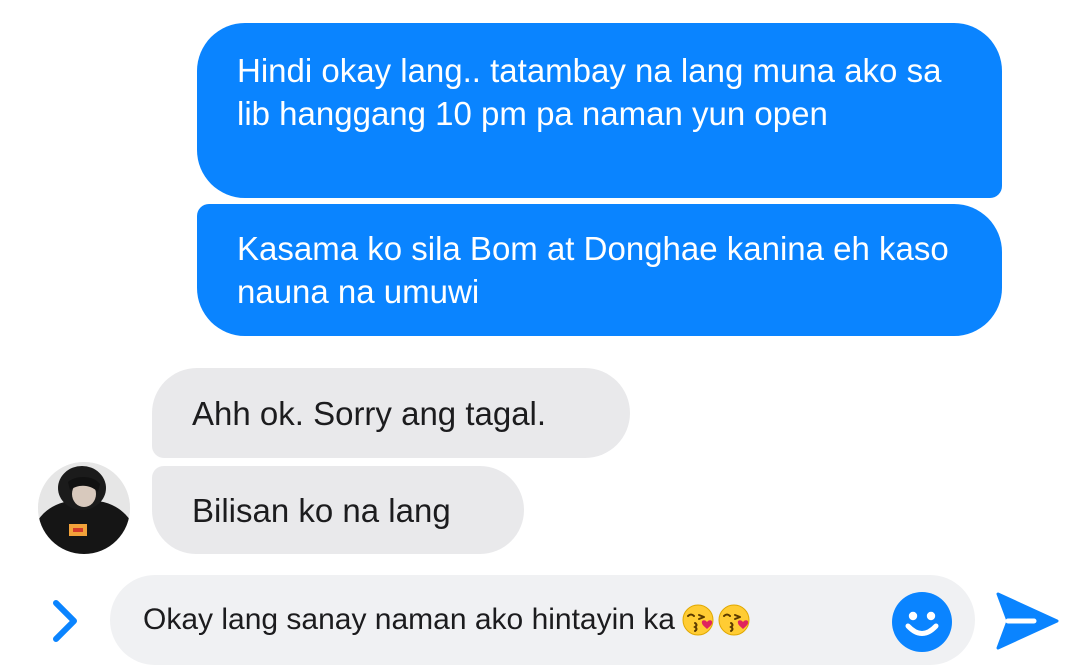  Describe the element at coordinates (1027, 621) in the screenshot. I see `send-icon` at that location.